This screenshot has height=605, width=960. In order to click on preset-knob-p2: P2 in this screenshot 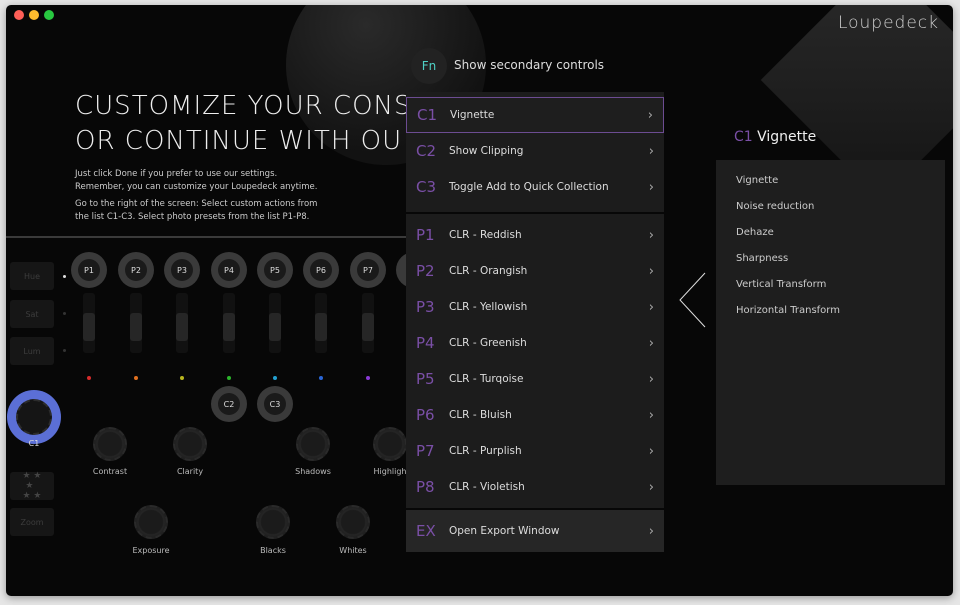, I will do `click(136, 270)`.